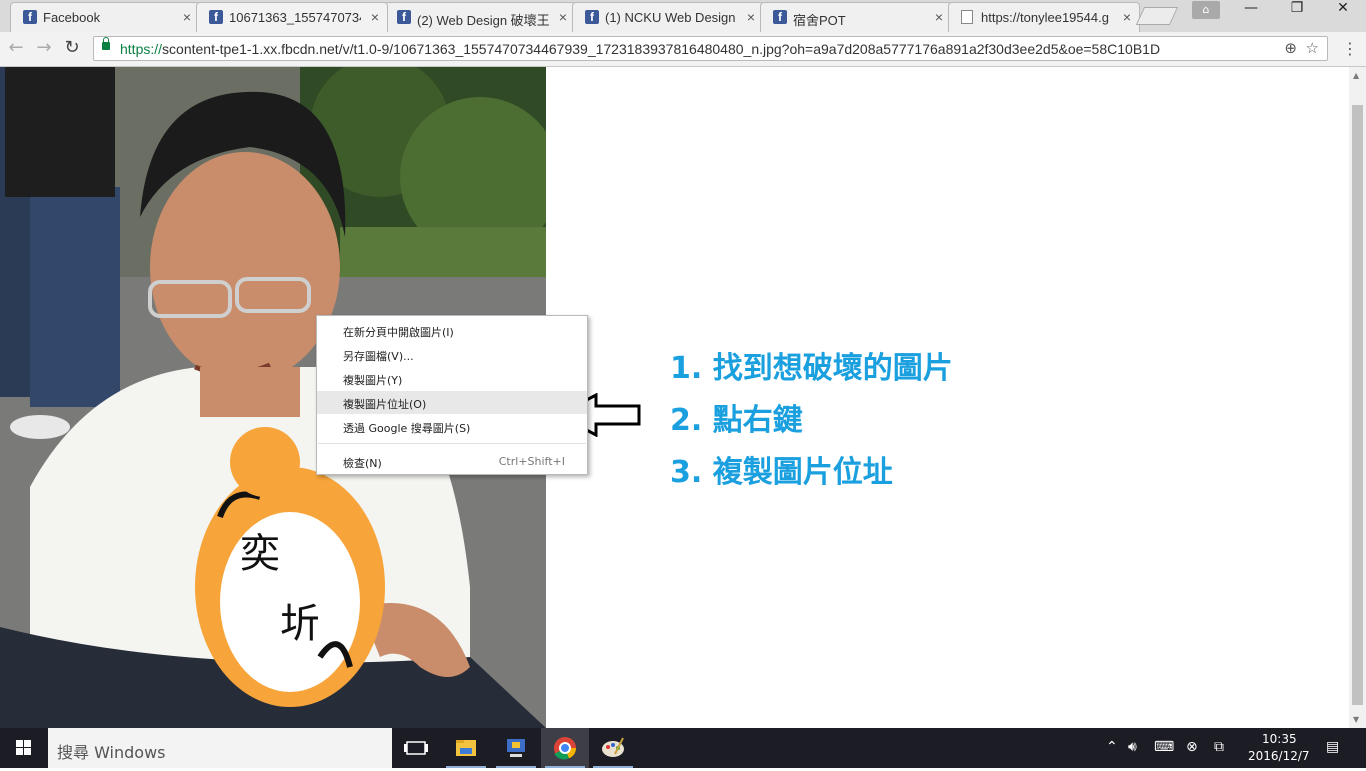 This screenshot has height=771, width=1366. What do you see at coordinates (1157, 16) in the screenshot?
I see `new-tab-button` at bounding box center [1157, 16].